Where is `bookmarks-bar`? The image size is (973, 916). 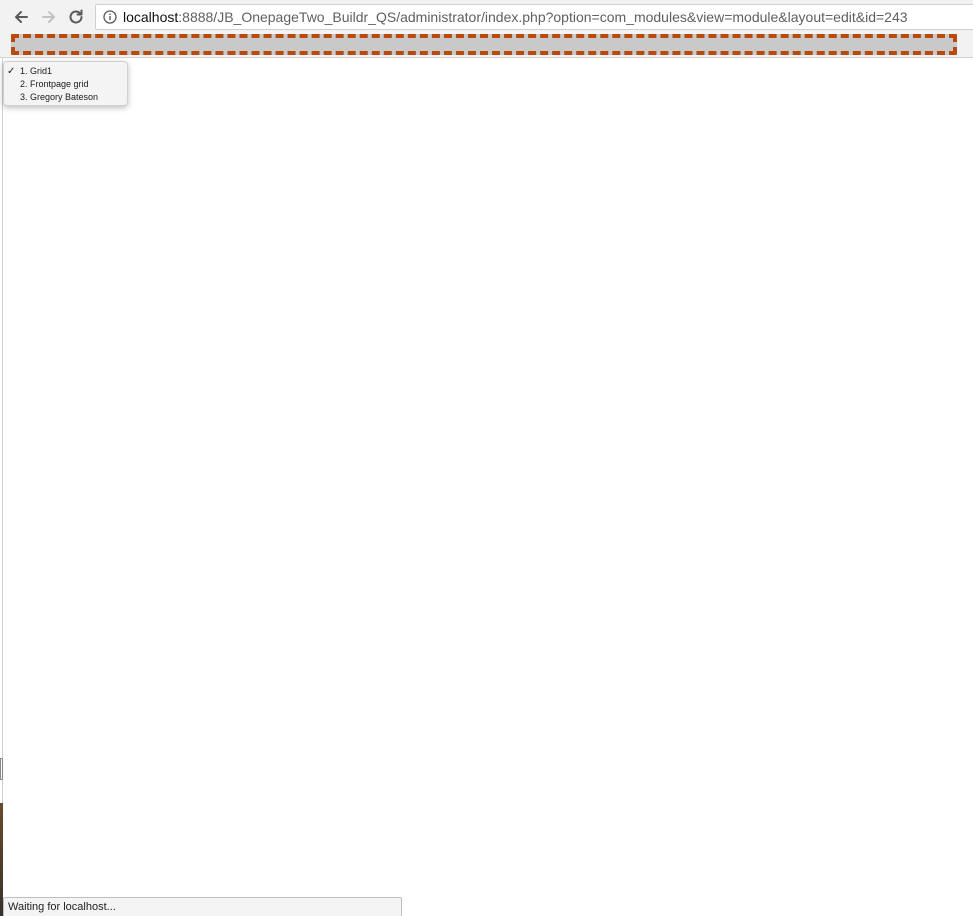
bookmarks-bar is located at coordinates (486, 45).